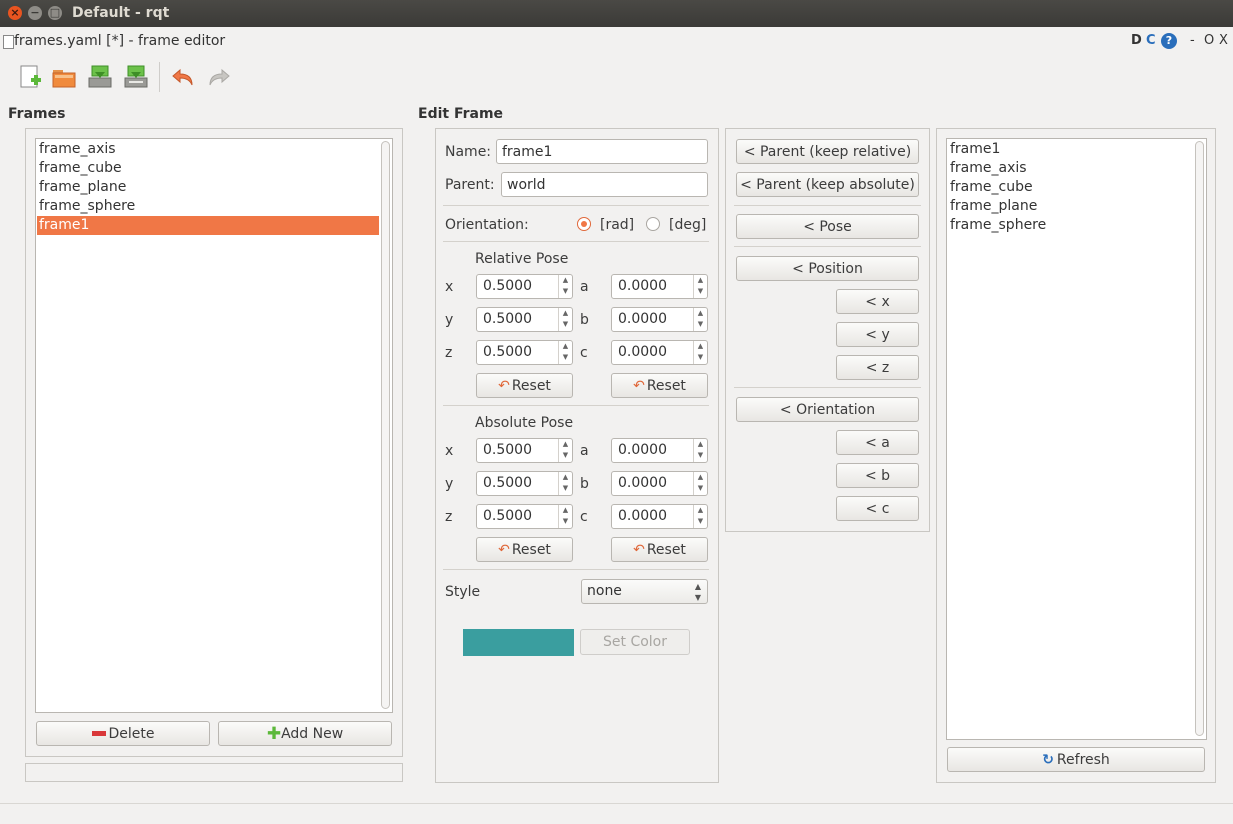 This screenshot has width=1233, height=824. What do you see at coordinates (8, 42) in the screenshot?
I see `document-icon` at bounding box center [8, 42].